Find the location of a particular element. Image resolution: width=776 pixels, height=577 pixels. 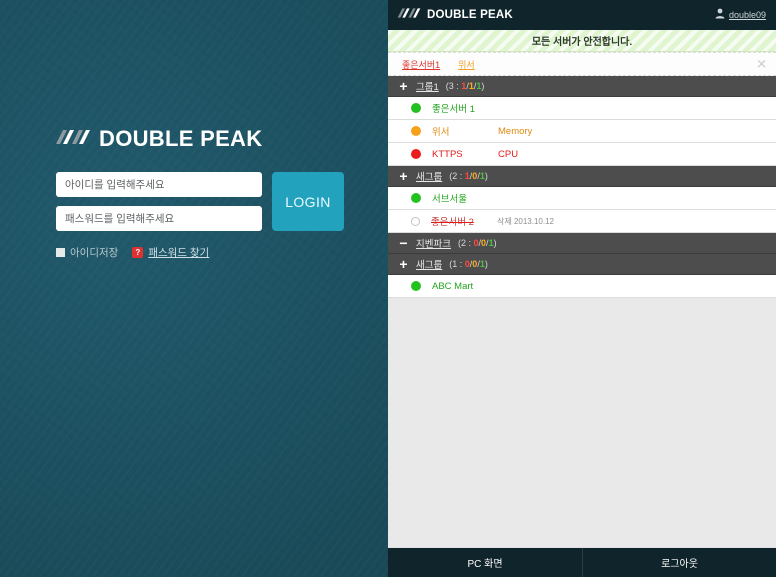

user-icon is located at coordinates (720, 15).